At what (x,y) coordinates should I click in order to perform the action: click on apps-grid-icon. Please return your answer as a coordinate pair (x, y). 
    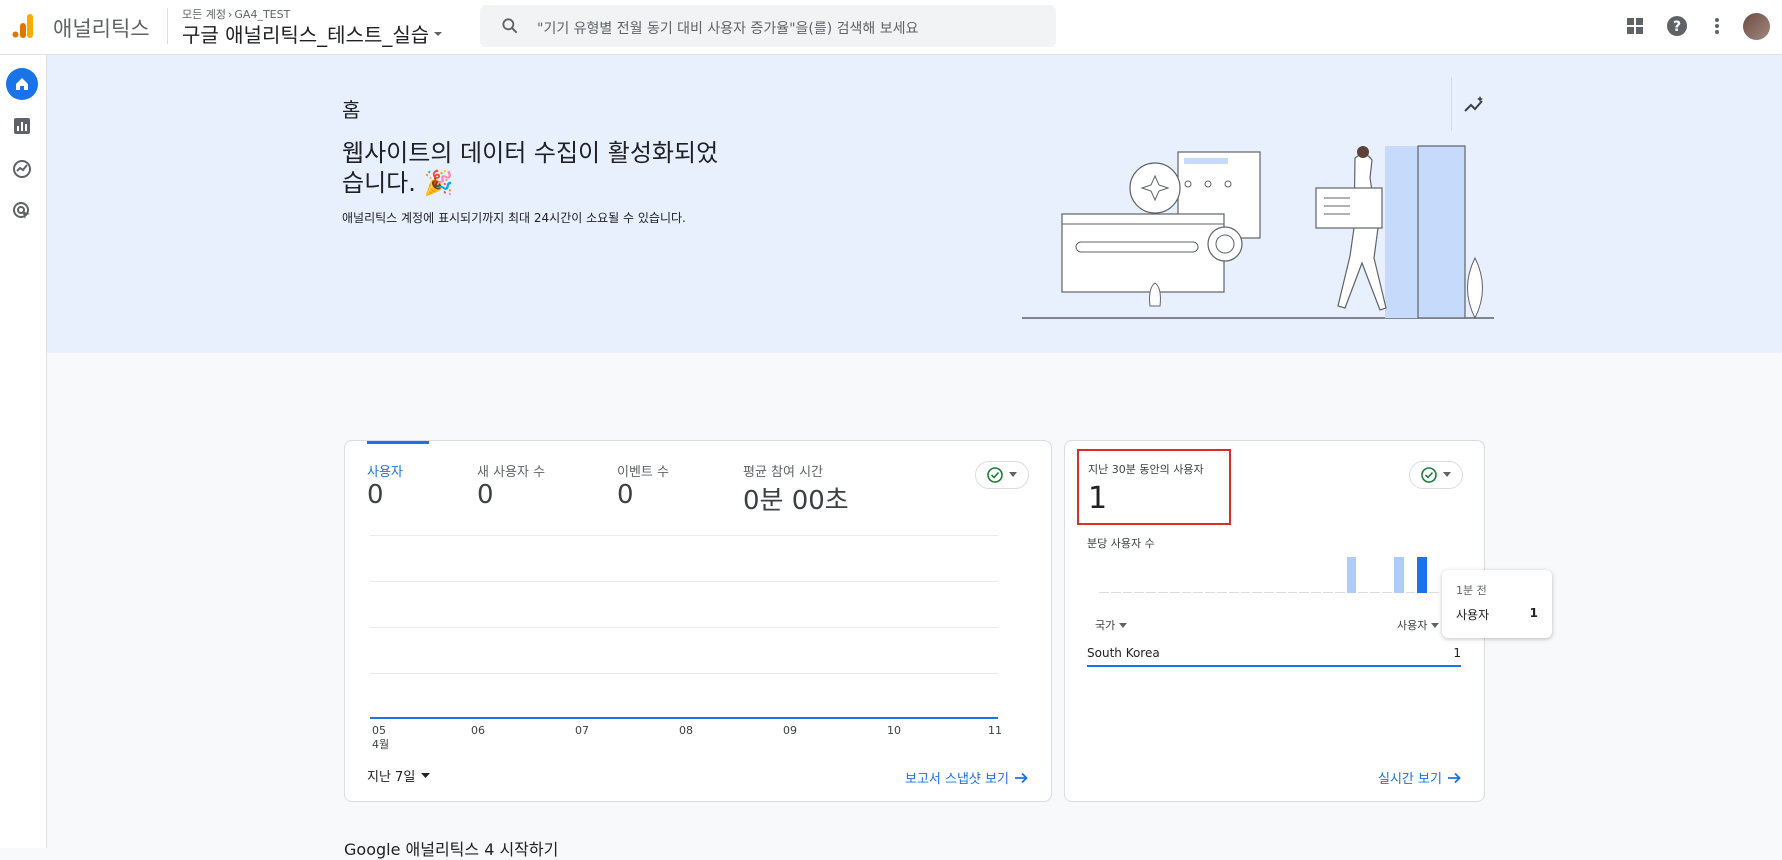
    Looking at the image, I should click on (1635, 26).